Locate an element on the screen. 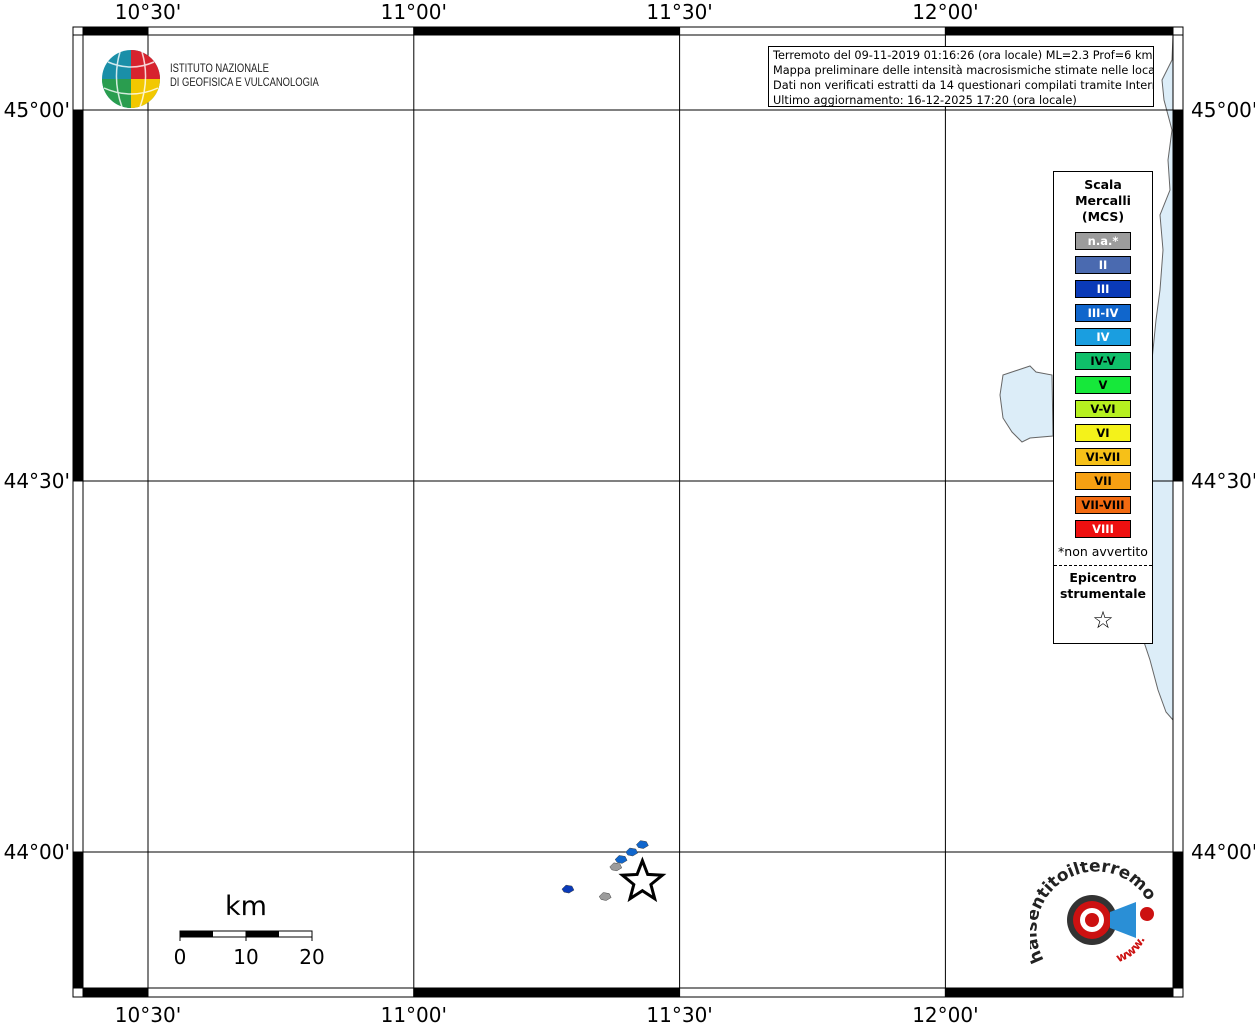 The height and width of the screenshot is (1024, 1255). star-icon: ☆ is located at coordinates (1103, 620).